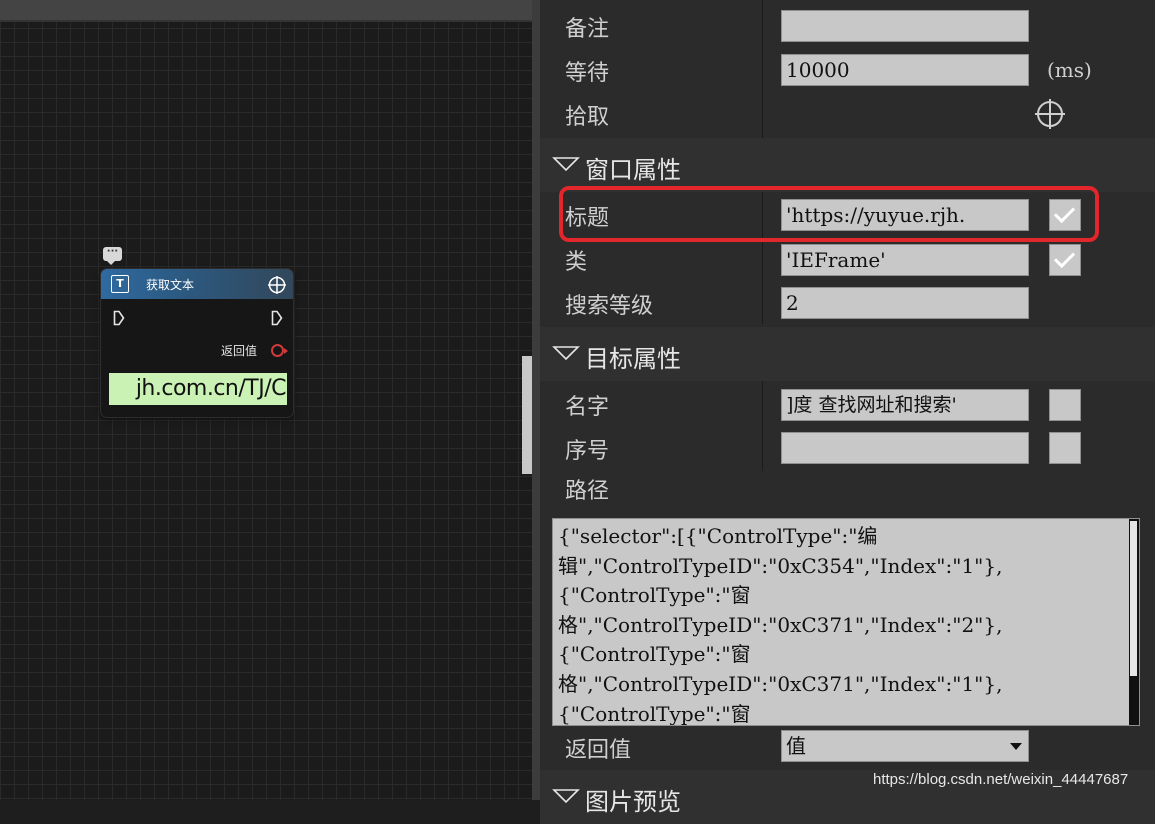 Image resolution: width=1155 pixels, height=824 pixels. What do you see at coordinates (633, 359) in the screenshot?
I see `target-section-title: 目标属性` at bounding box center [633, 359].